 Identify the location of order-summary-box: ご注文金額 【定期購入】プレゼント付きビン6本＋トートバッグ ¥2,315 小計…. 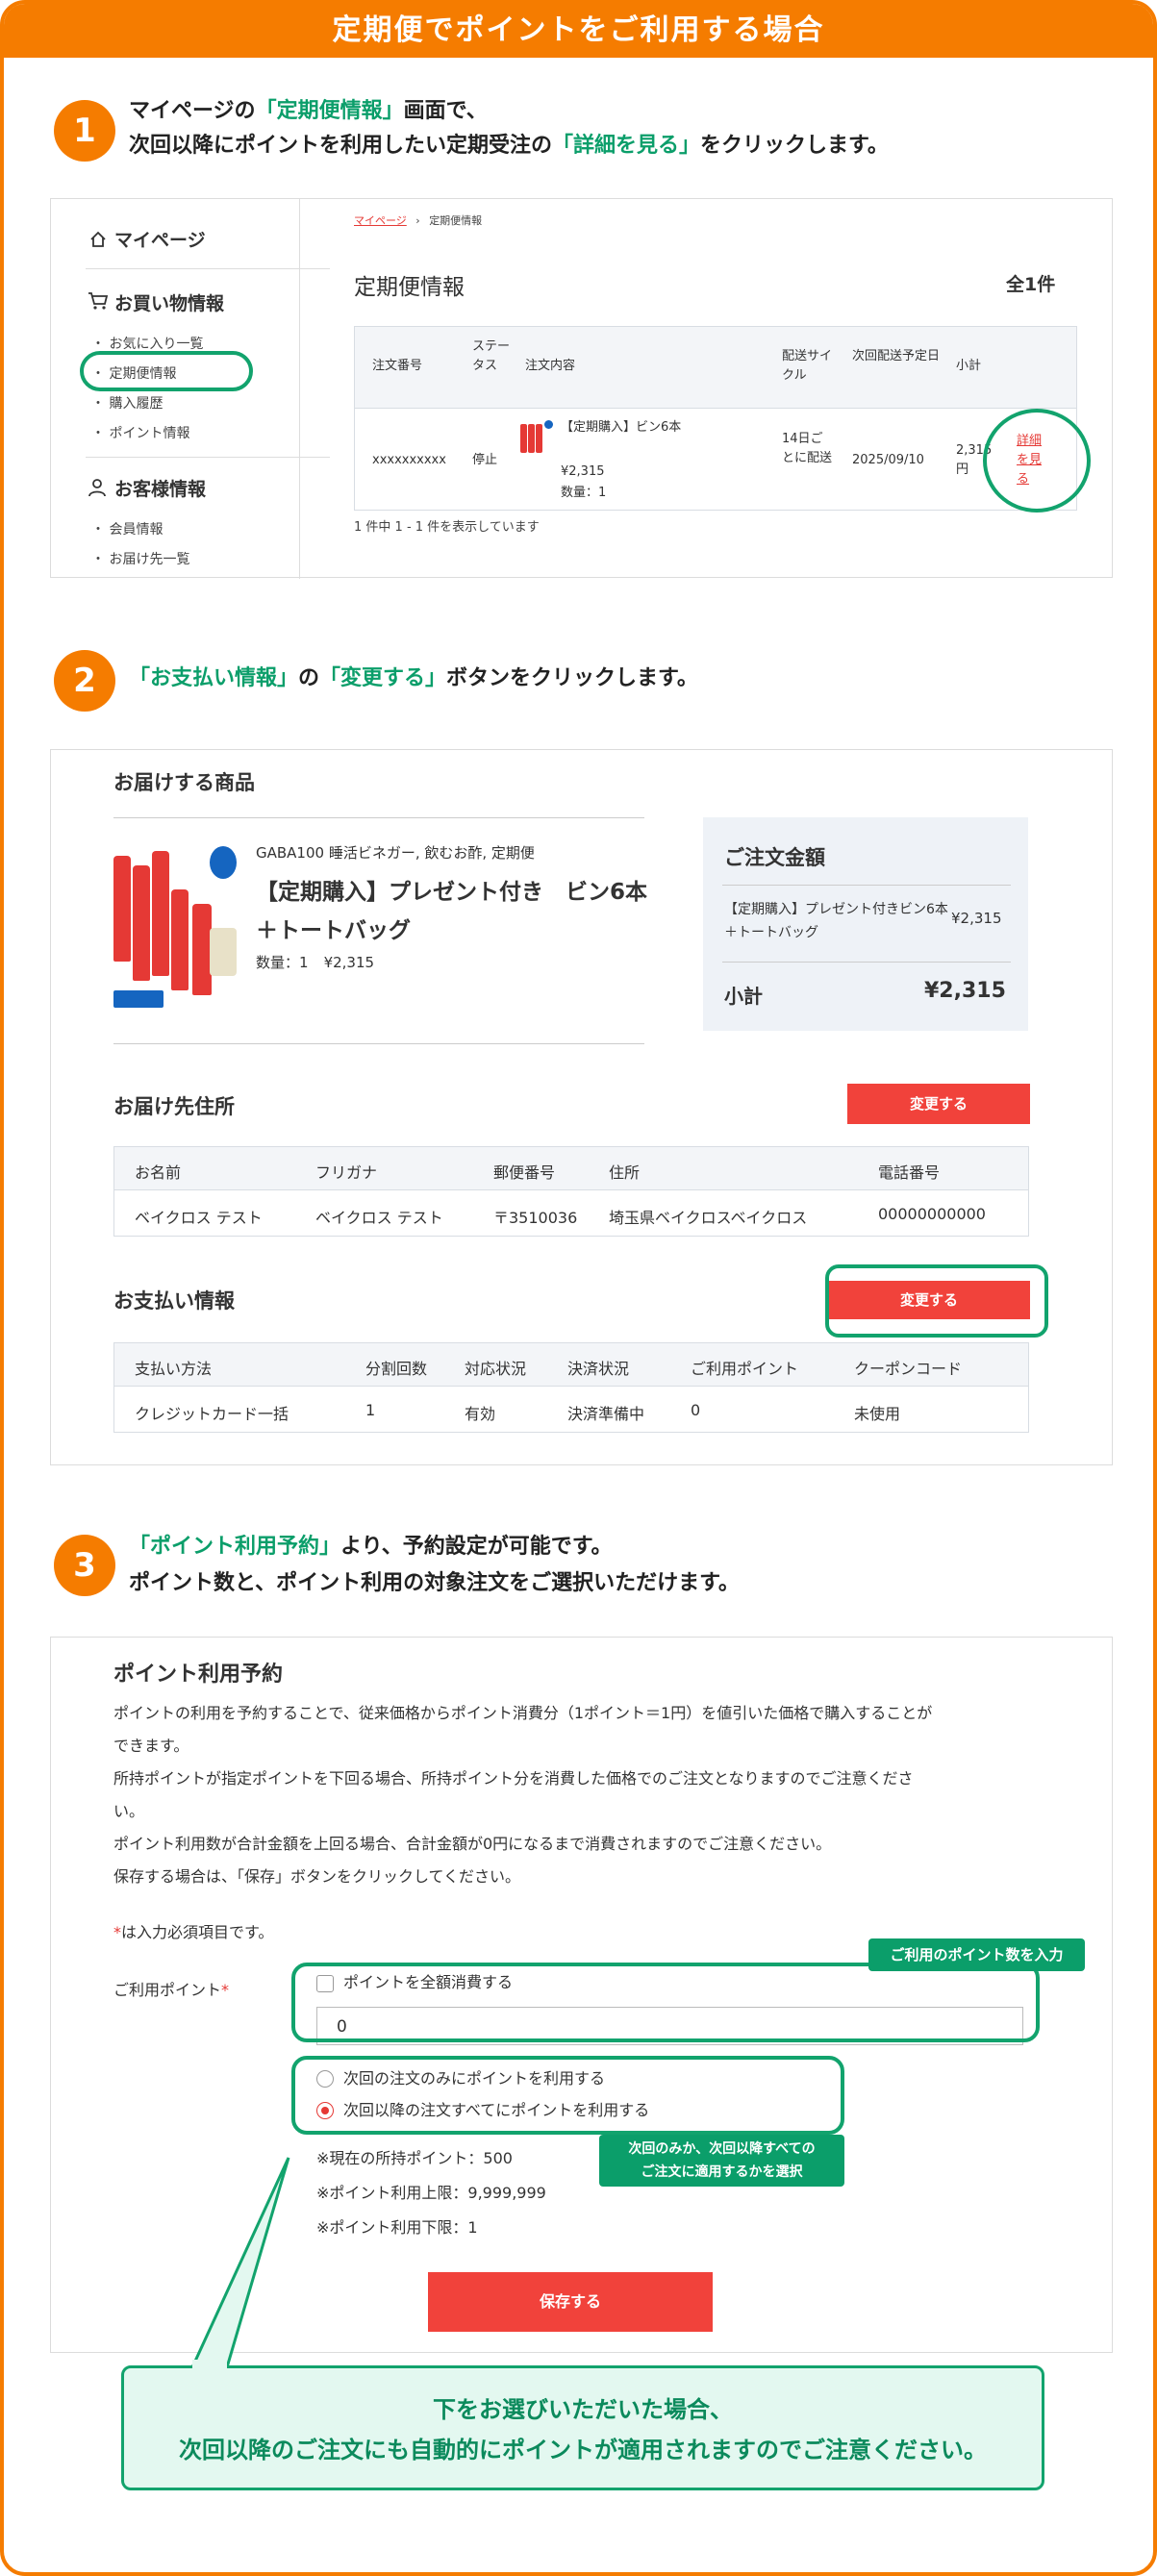
(865, 924).